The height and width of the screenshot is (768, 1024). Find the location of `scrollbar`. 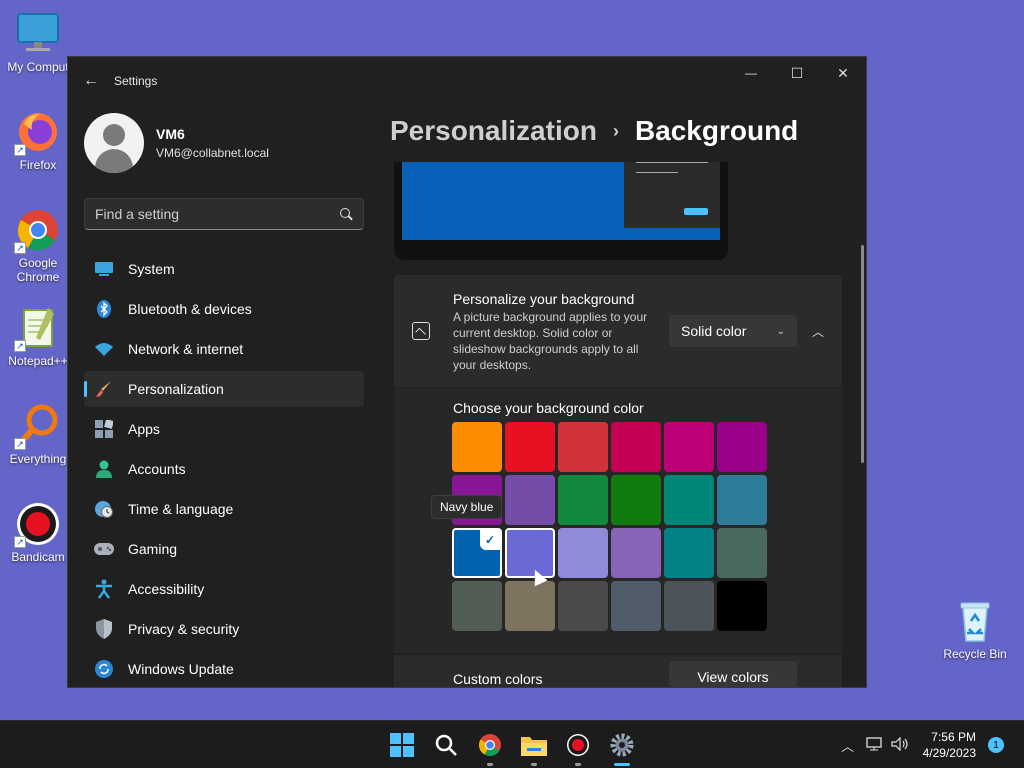

scrollbar is located at coordinates (862, 354).